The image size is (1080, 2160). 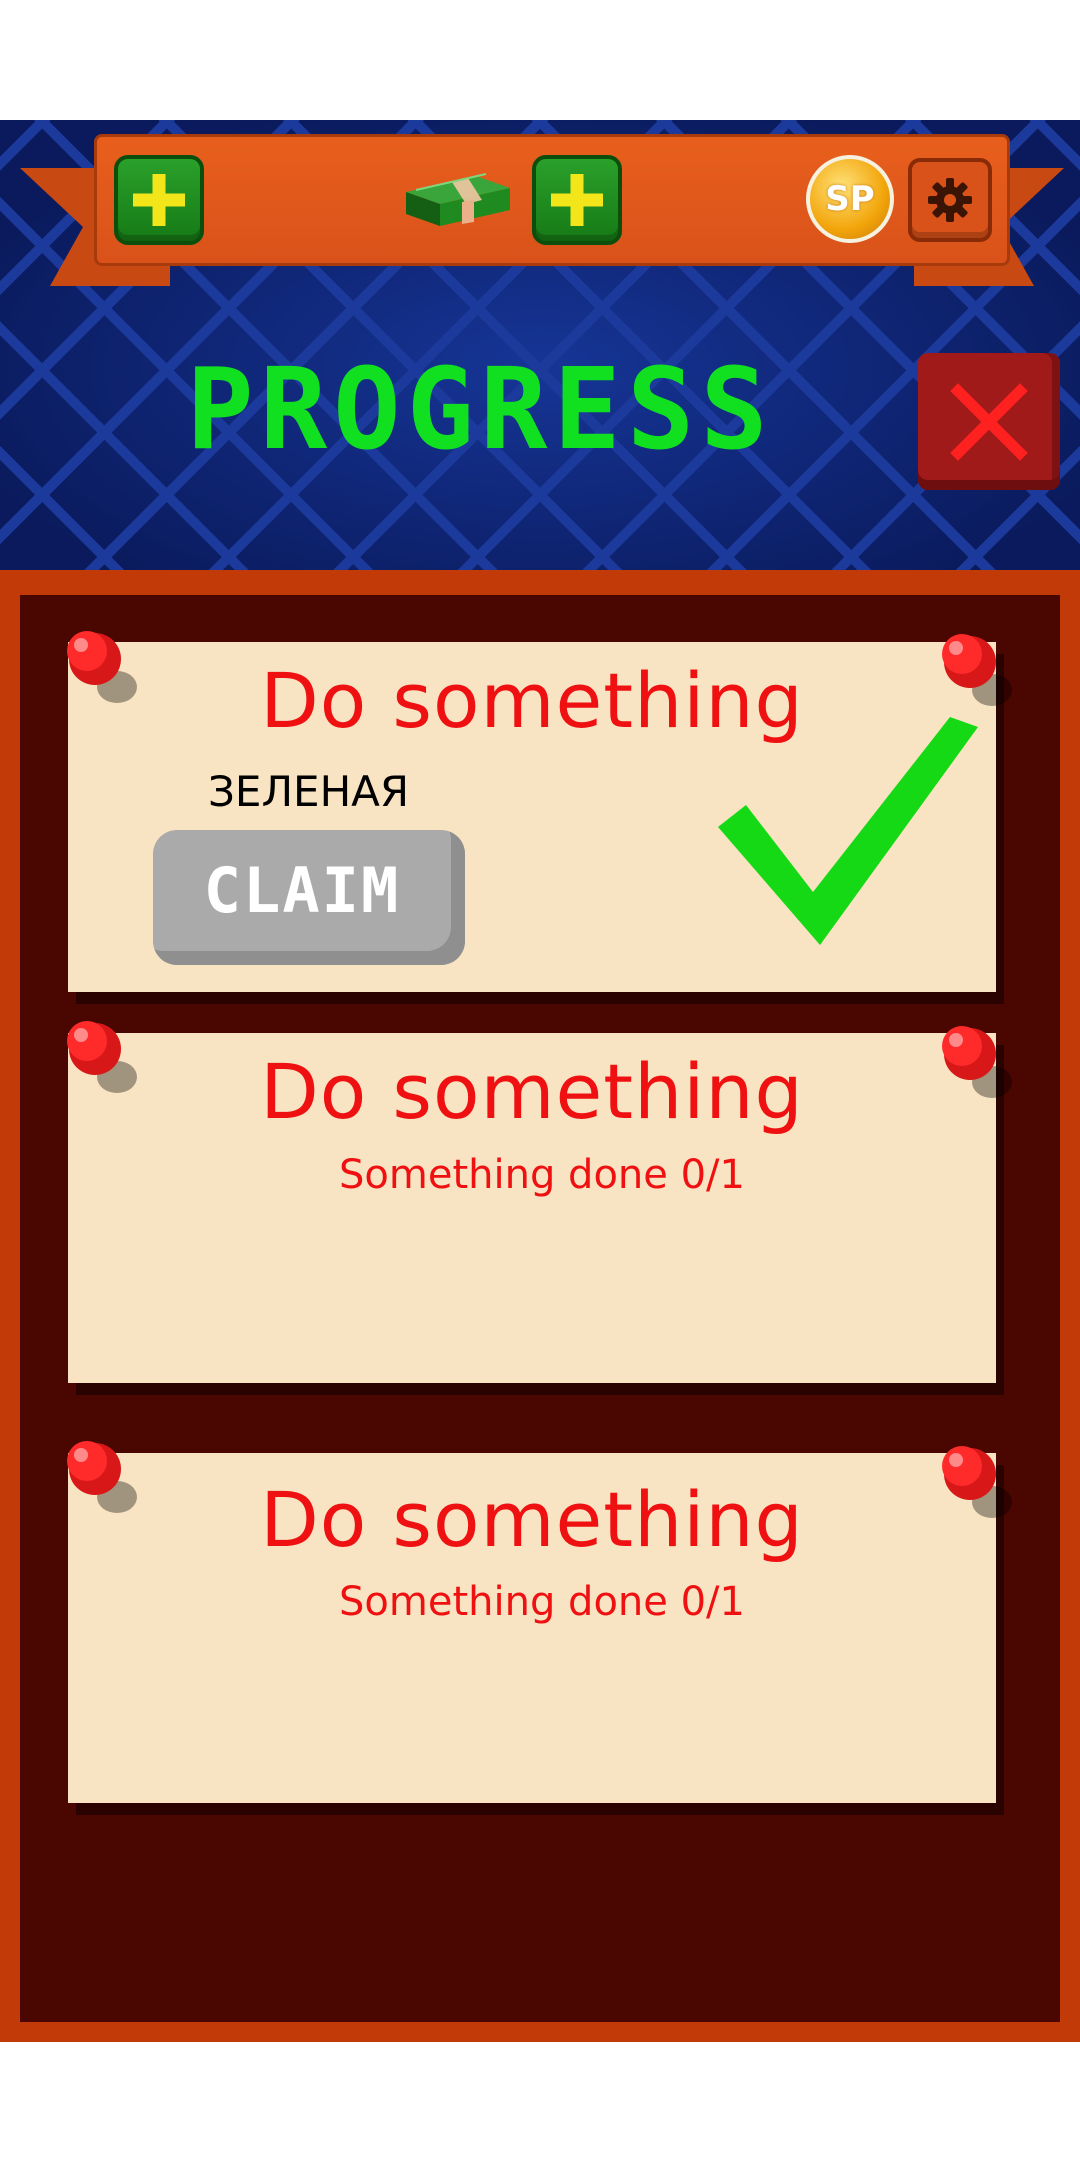 What do you see at coordinates (532, 817) in the screenshot?
I see `task-card: Do something ЗЕЛЕНАЯ CLAIM` at bounding box center [532, 817].